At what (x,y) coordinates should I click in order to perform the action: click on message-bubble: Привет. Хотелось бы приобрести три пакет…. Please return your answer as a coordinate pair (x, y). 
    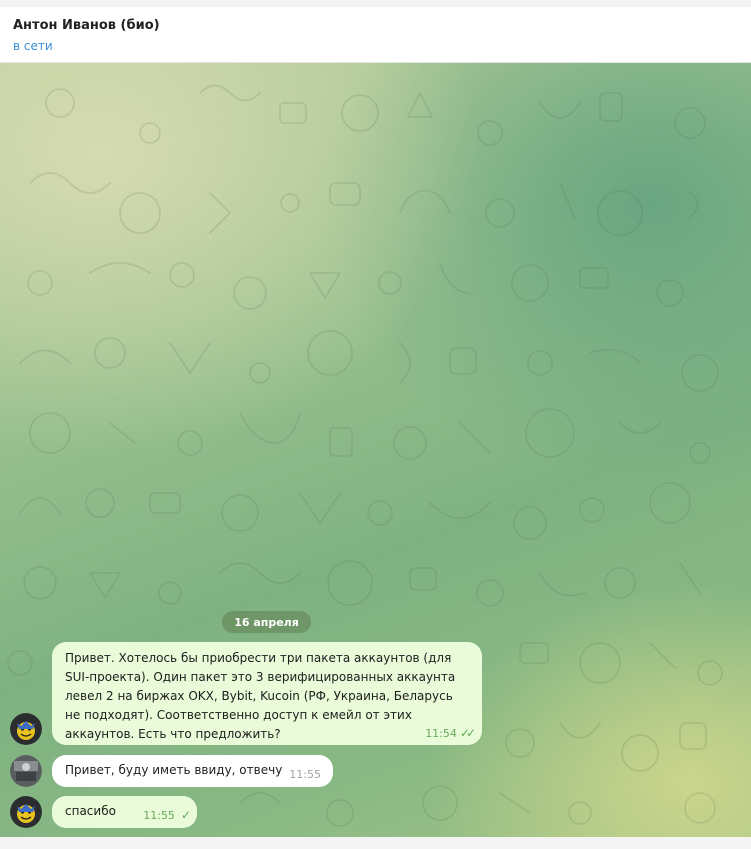
    Looking at the image, I should click on (267, 693).